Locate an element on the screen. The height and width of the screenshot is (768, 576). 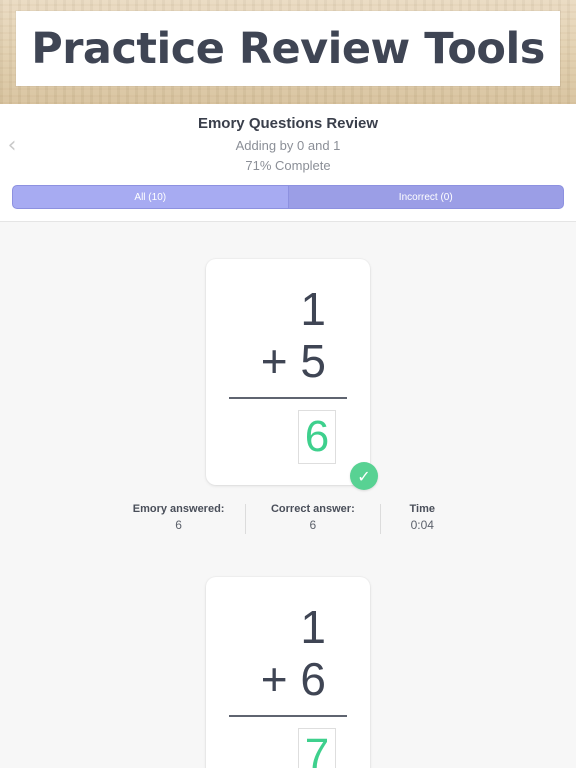
tab-all: All (10) is located at coordinates (151, 197).